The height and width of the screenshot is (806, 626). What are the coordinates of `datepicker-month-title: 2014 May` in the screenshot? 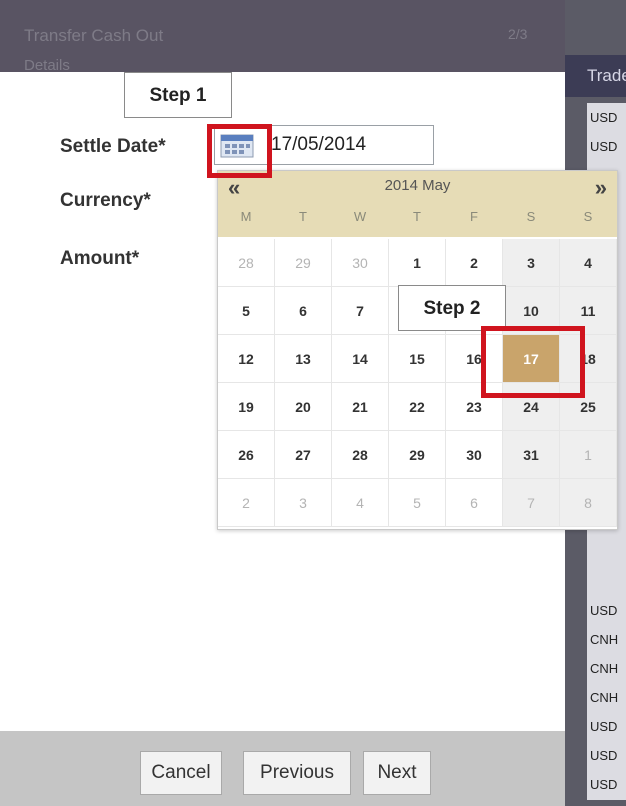 It's located at (417, 185).